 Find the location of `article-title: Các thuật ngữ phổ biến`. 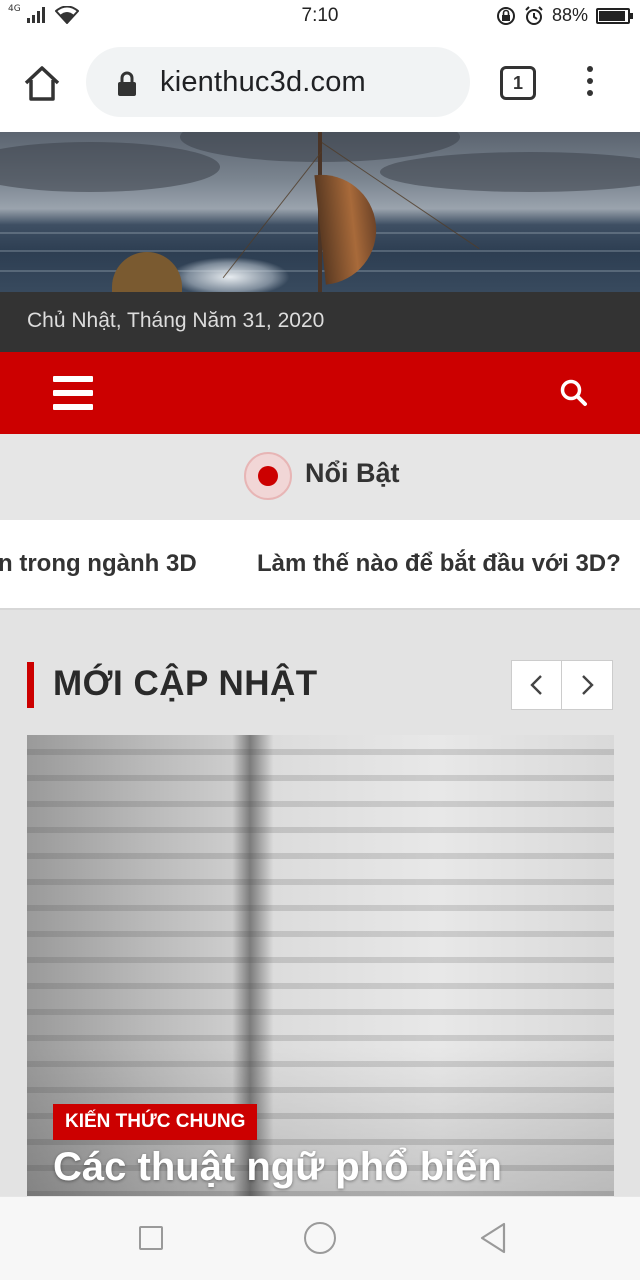

article-title: Các thuật ngữ phổ biến is located at coordinates (277, 1167).